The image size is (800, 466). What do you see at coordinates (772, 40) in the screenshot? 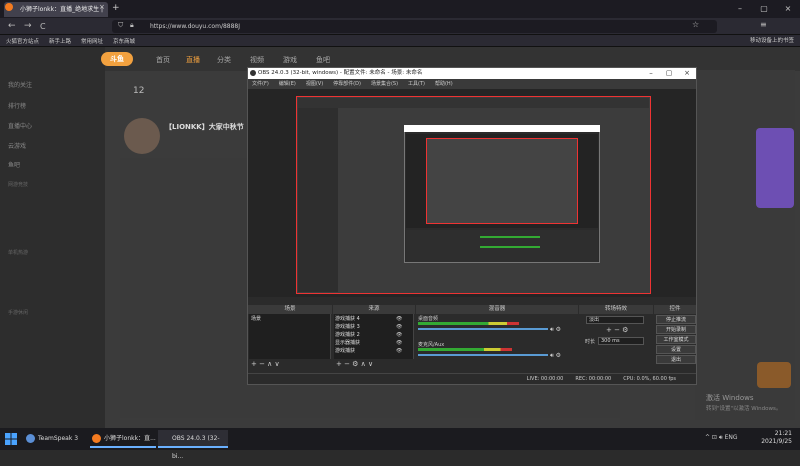
I see `mobile-bookmarks: 移动设备上的书签` at bounding box center [772, 40].